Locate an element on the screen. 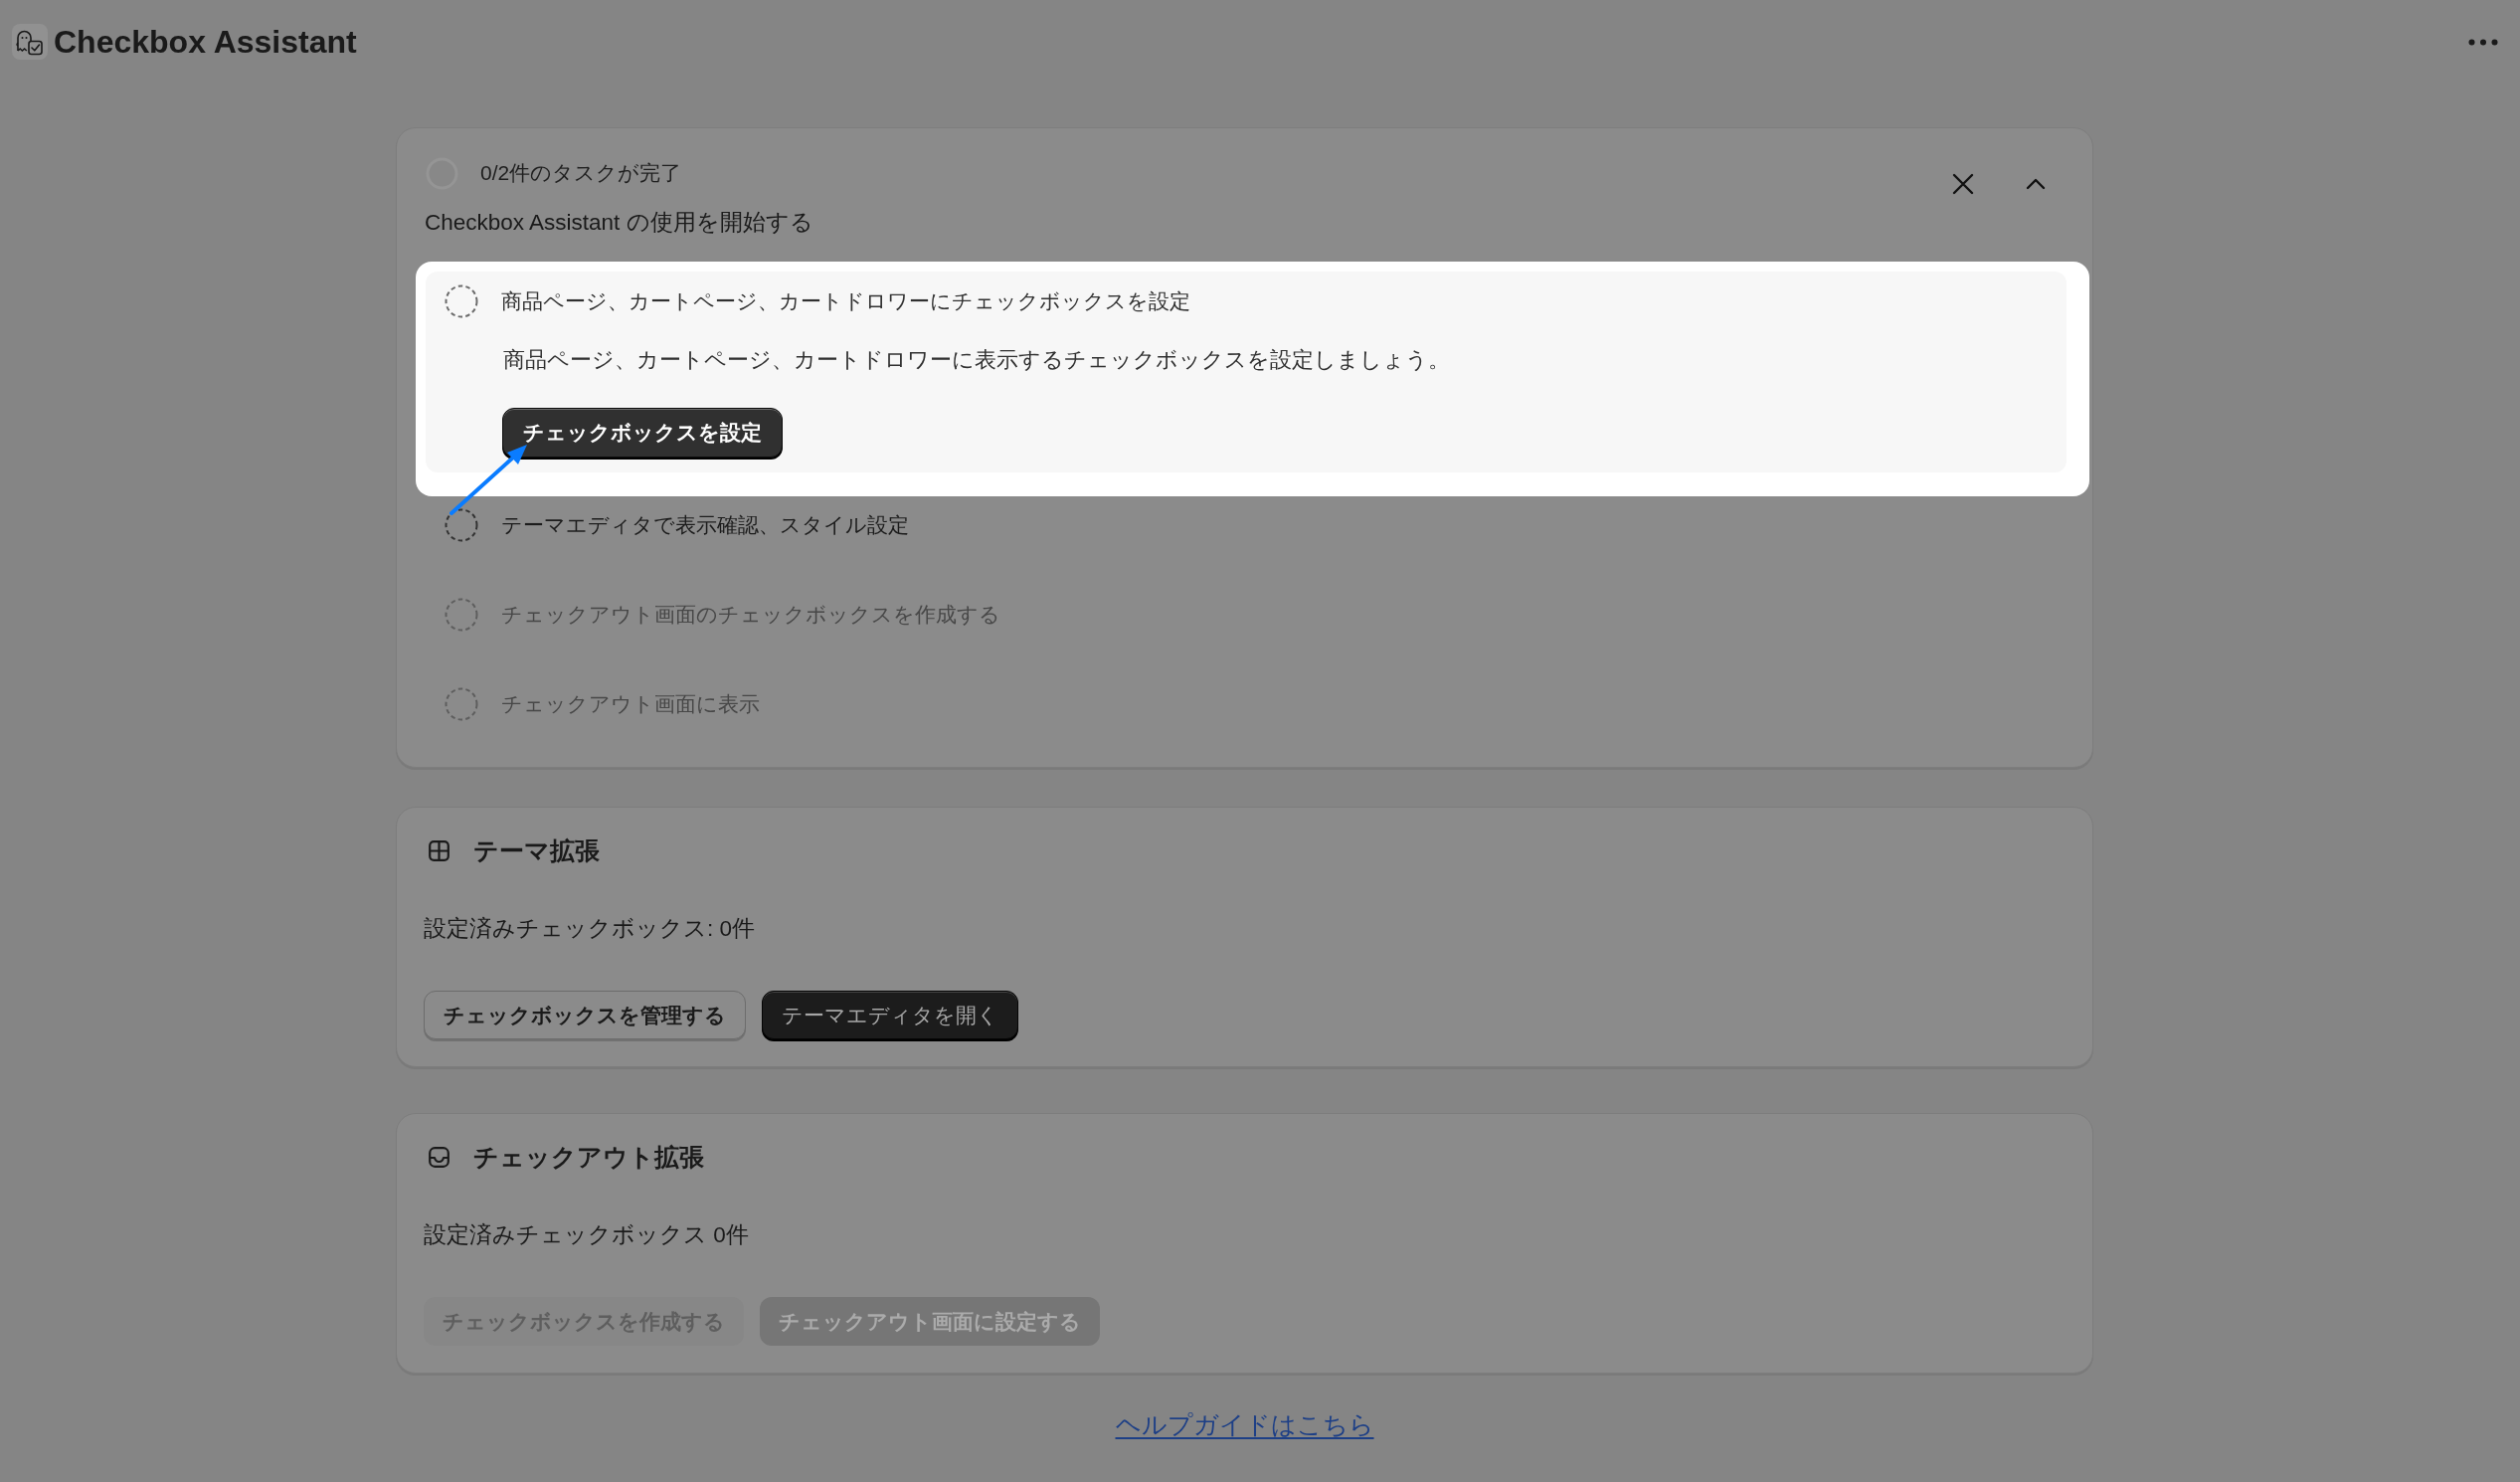 Image resolution: width=2520 pixels, height=1482 pixels. app-title: Checkbox Assistant is located at coordinates (205, 42).